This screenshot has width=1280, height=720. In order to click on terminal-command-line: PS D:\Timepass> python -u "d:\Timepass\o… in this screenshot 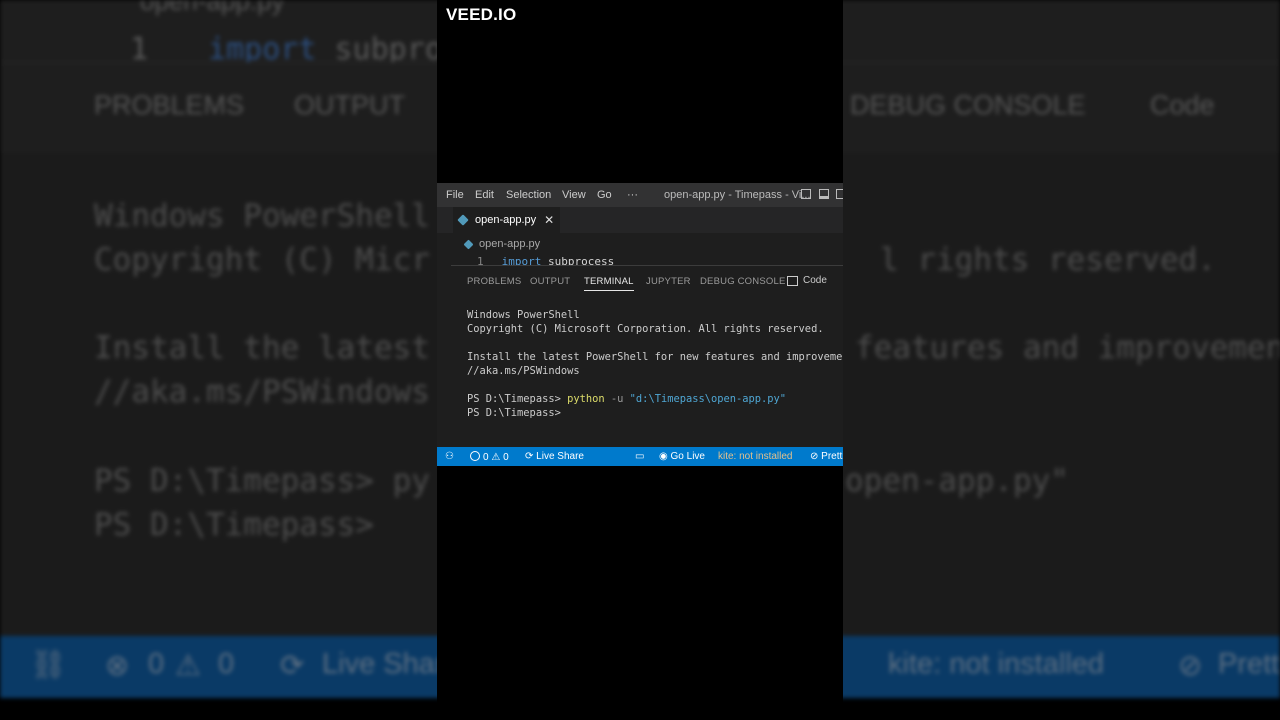, I will do `click(626, 399)`.